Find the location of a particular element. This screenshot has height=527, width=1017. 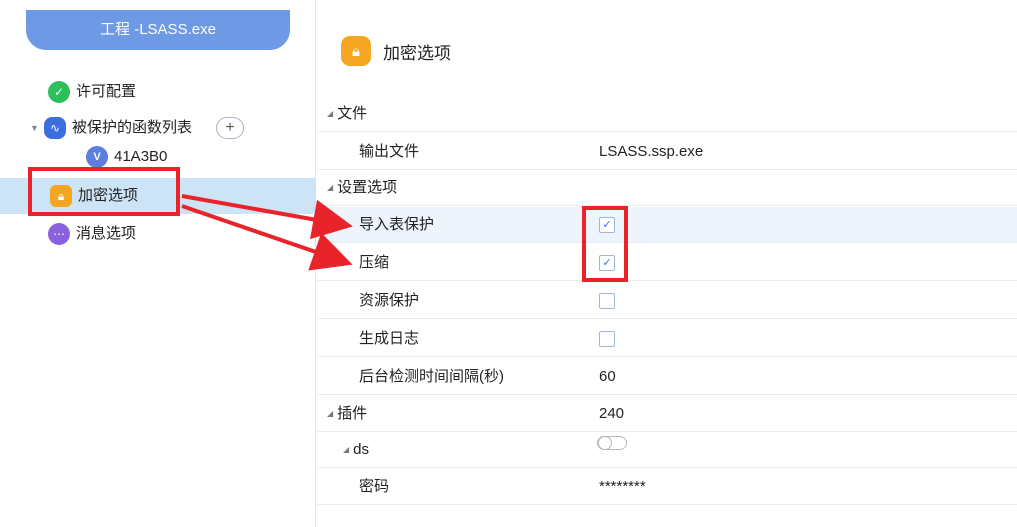

prop-import-table-protect: 导入表保护 ✓ is located at coordinates (667, 225).